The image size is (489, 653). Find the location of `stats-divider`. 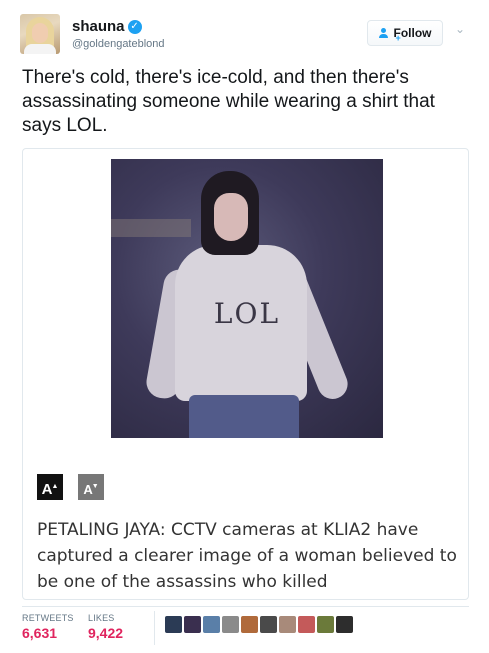

stats-divider is located at coordinates (154, 628).